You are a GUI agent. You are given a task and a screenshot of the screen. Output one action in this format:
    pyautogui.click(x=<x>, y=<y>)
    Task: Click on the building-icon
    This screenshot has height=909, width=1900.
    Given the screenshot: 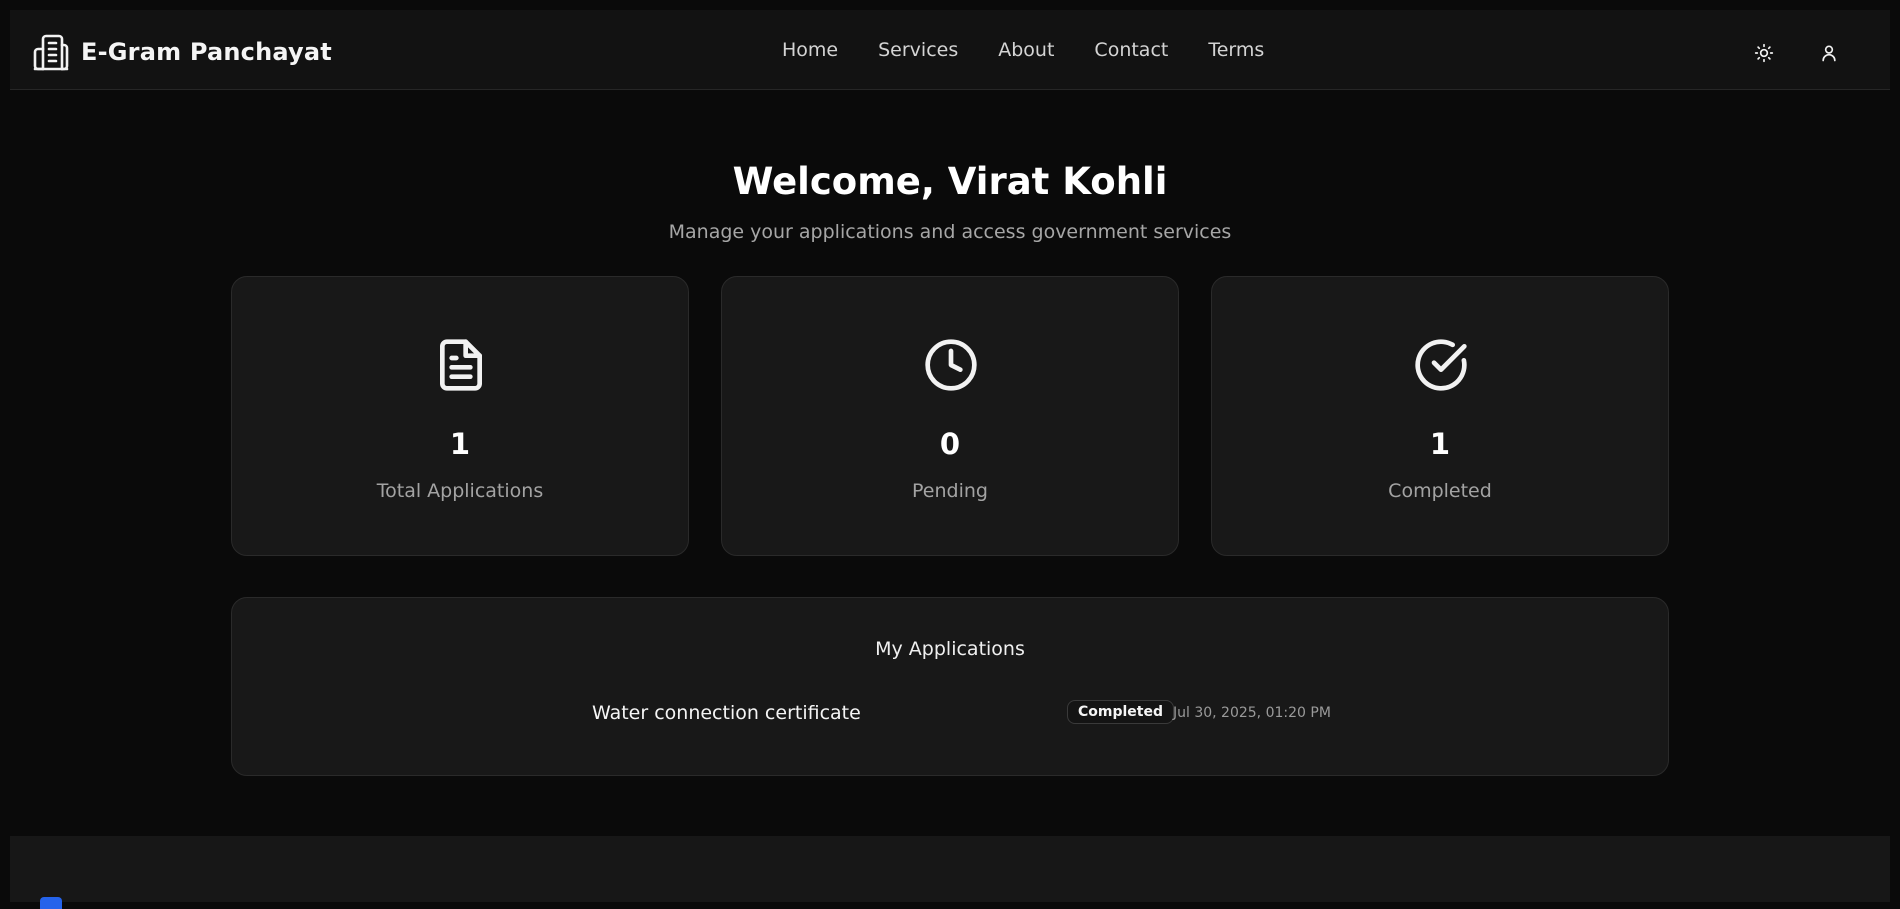 What is the action you would take?
    pyautogui.click(x=51, y=52)
    